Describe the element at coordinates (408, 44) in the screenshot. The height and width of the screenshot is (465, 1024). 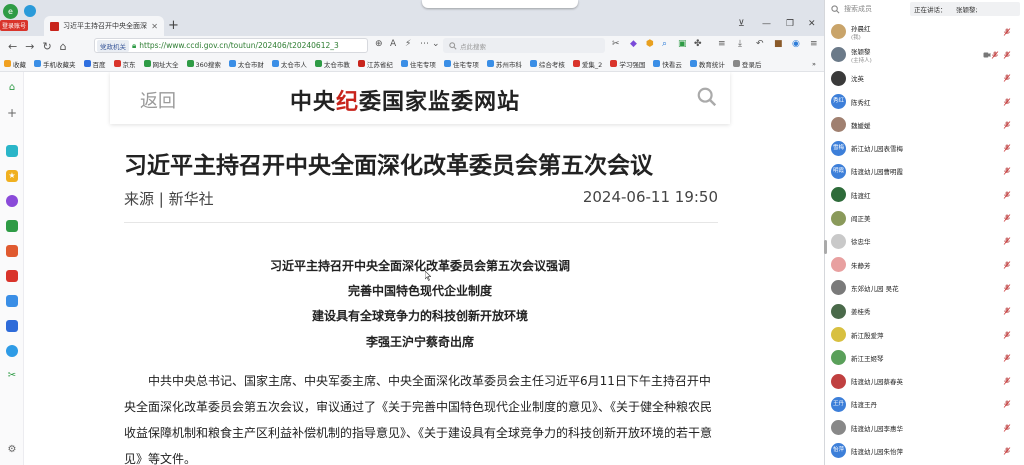
I see `flash-icon: ⚡` at that location.